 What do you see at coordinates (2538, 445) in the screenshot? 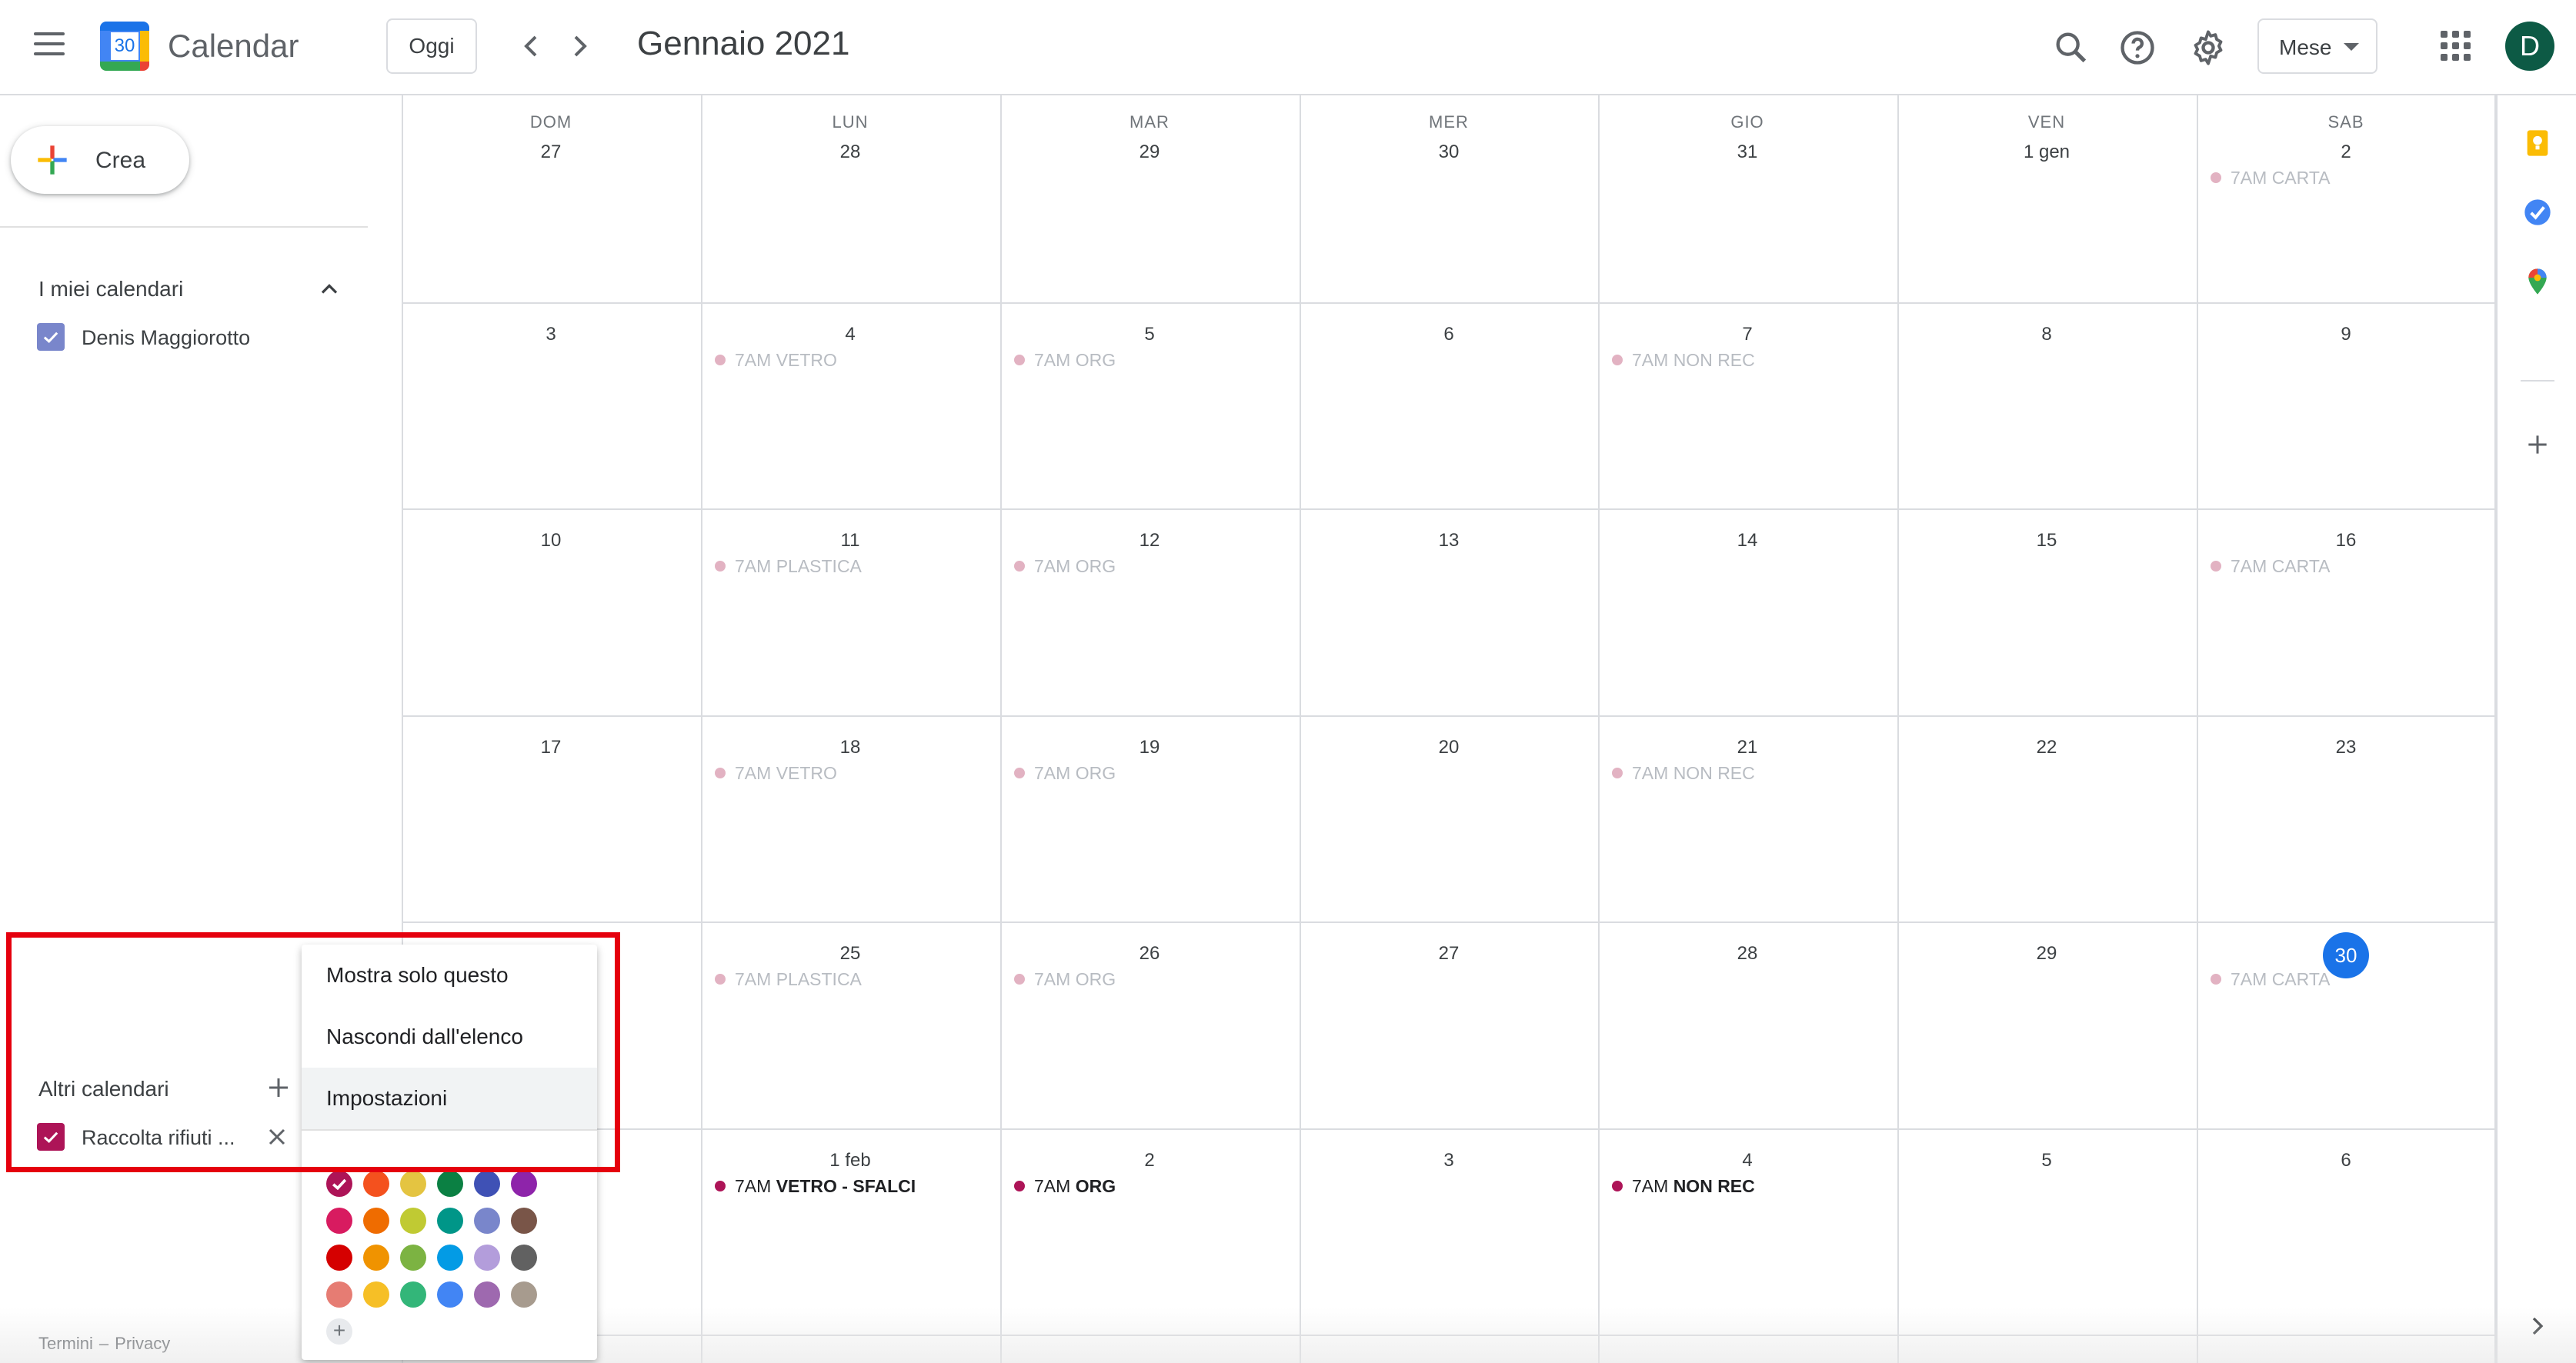
I see `add-addon-icon` at bounding box center [2538, 445].